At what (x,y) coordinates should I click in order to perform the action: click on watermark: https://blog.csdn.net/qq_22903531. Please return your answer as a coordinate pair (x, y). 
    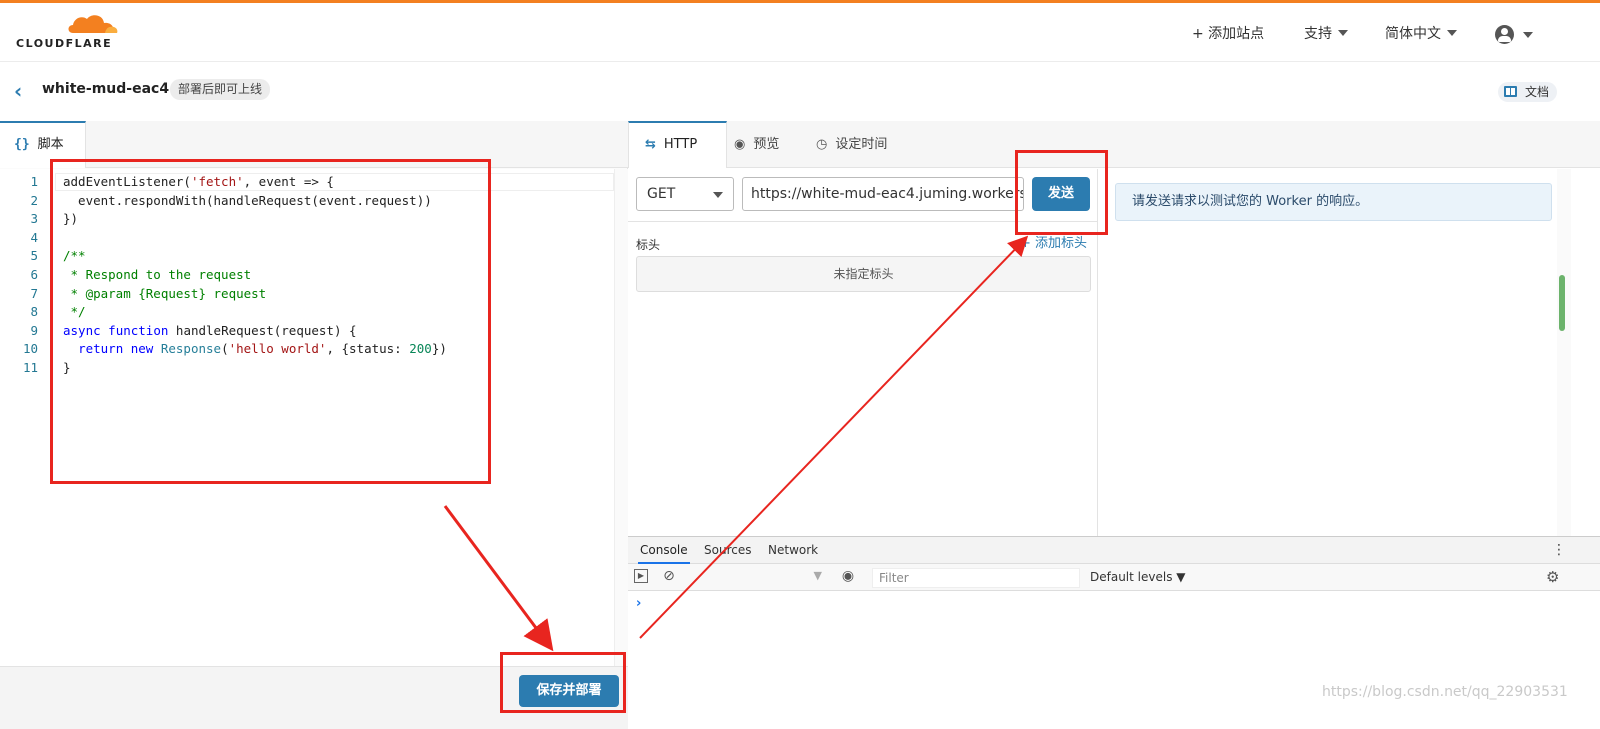
    Looking at the image, I should click on (1445, 692).